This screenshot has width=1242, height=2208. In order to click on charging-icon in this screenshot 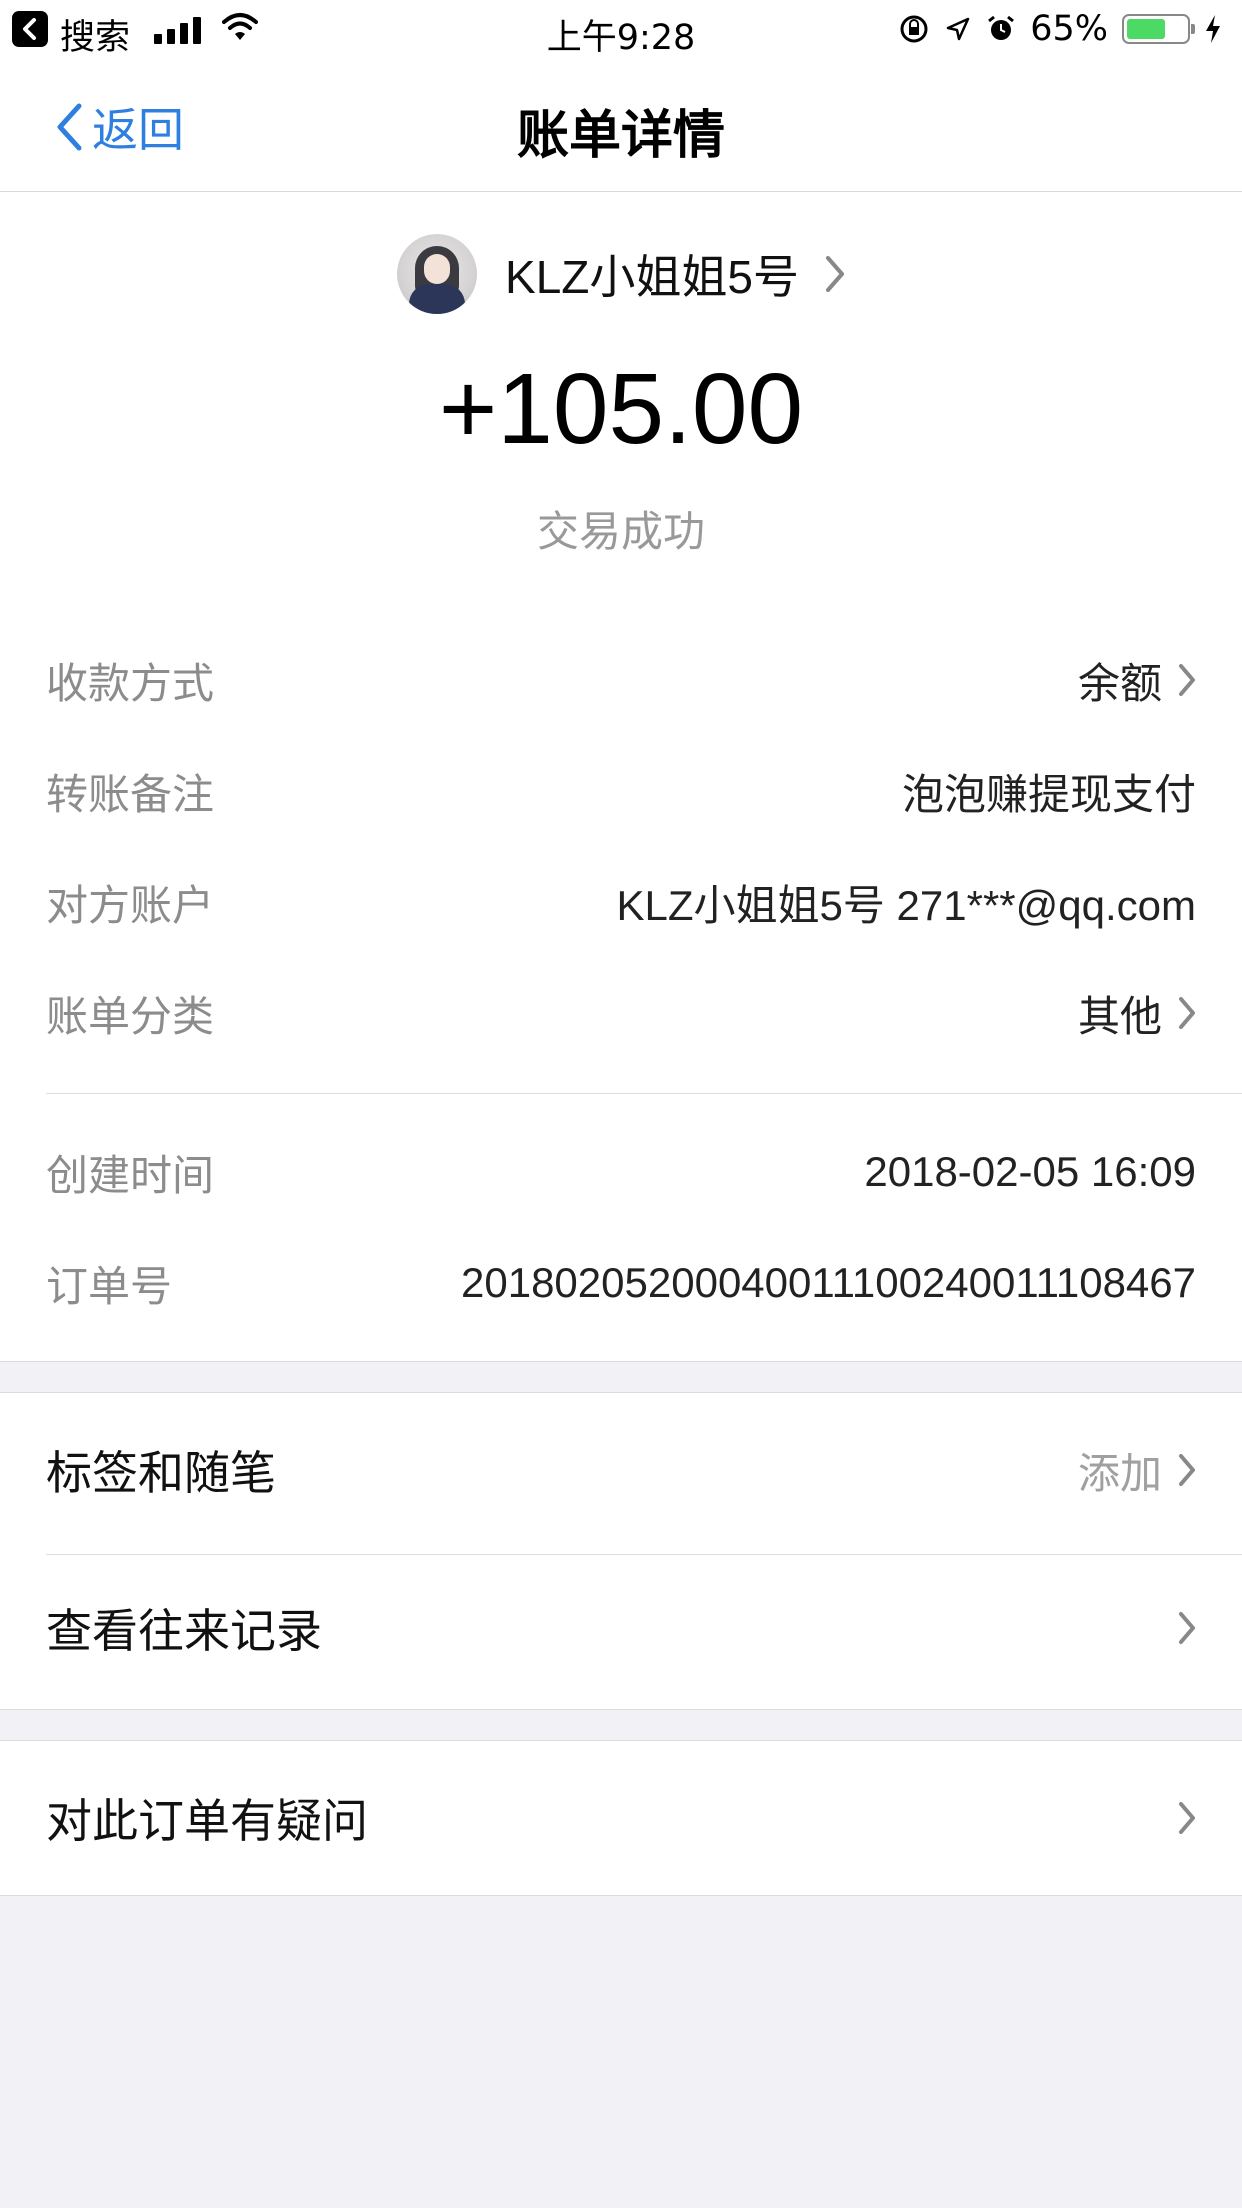, I will do `click(1213, 29)`.